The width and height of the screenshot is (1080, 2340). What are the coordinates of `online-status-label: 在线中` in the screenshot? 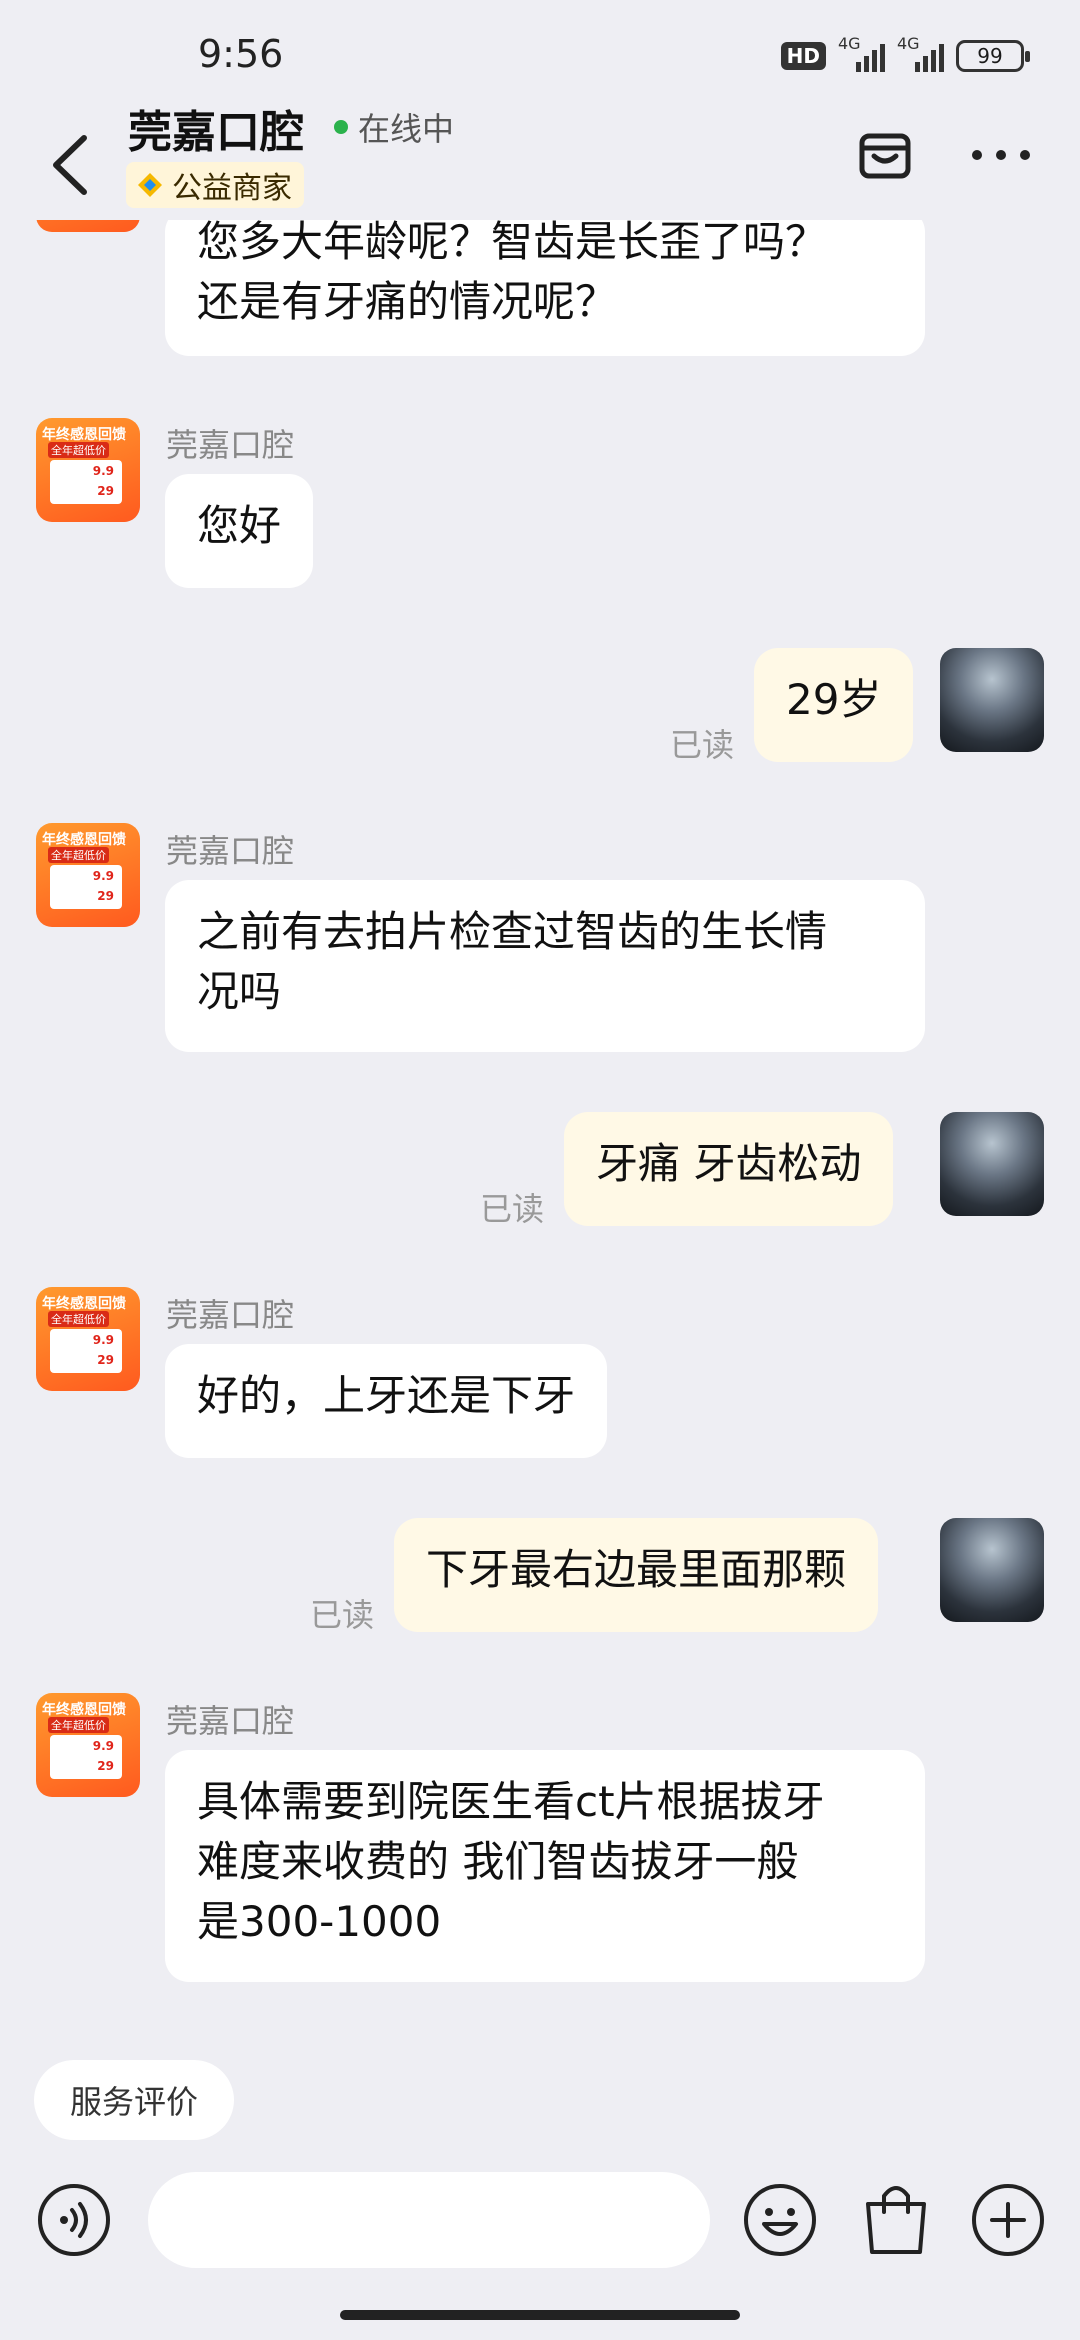 It's located at (406, 129).